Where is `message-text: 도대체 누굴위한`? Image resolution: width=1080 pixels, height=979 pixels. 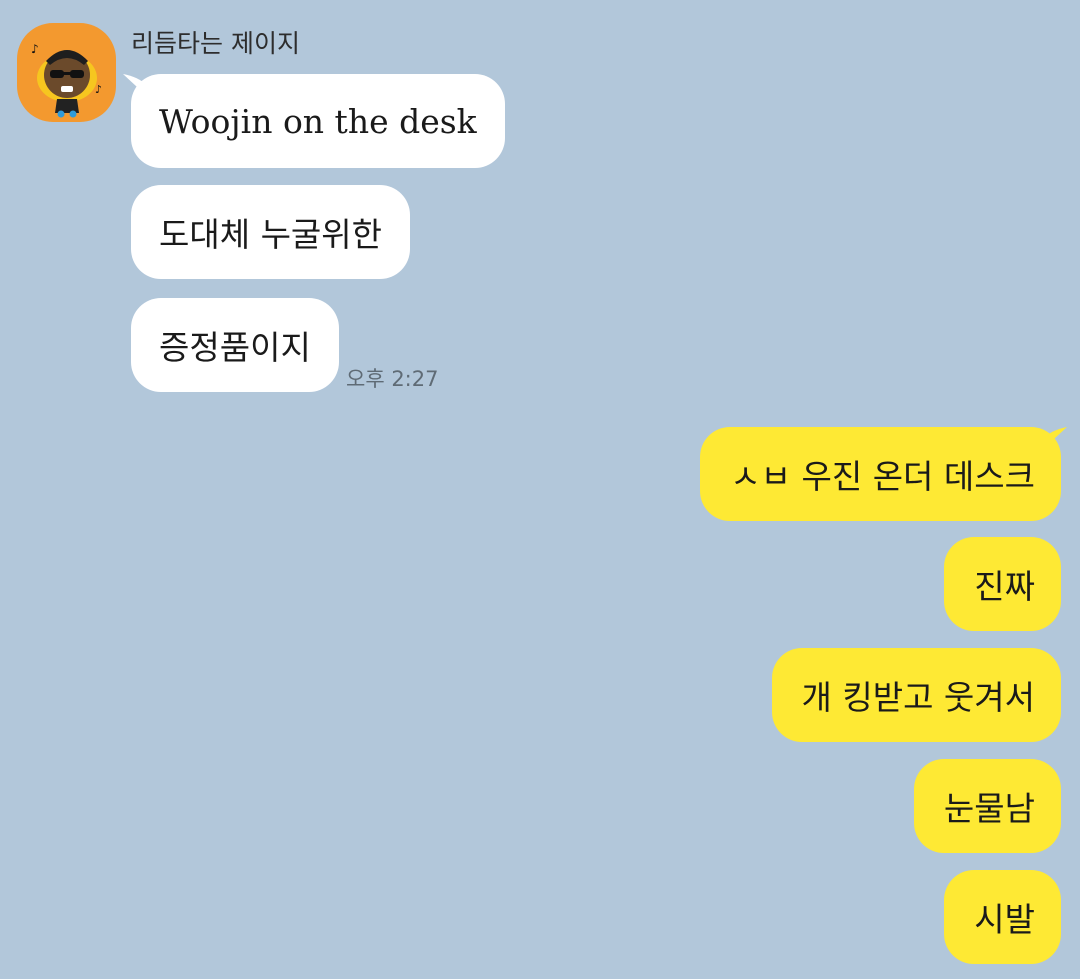 message-text: 도대체 누굴위한 is located at coordinates (271, 234).